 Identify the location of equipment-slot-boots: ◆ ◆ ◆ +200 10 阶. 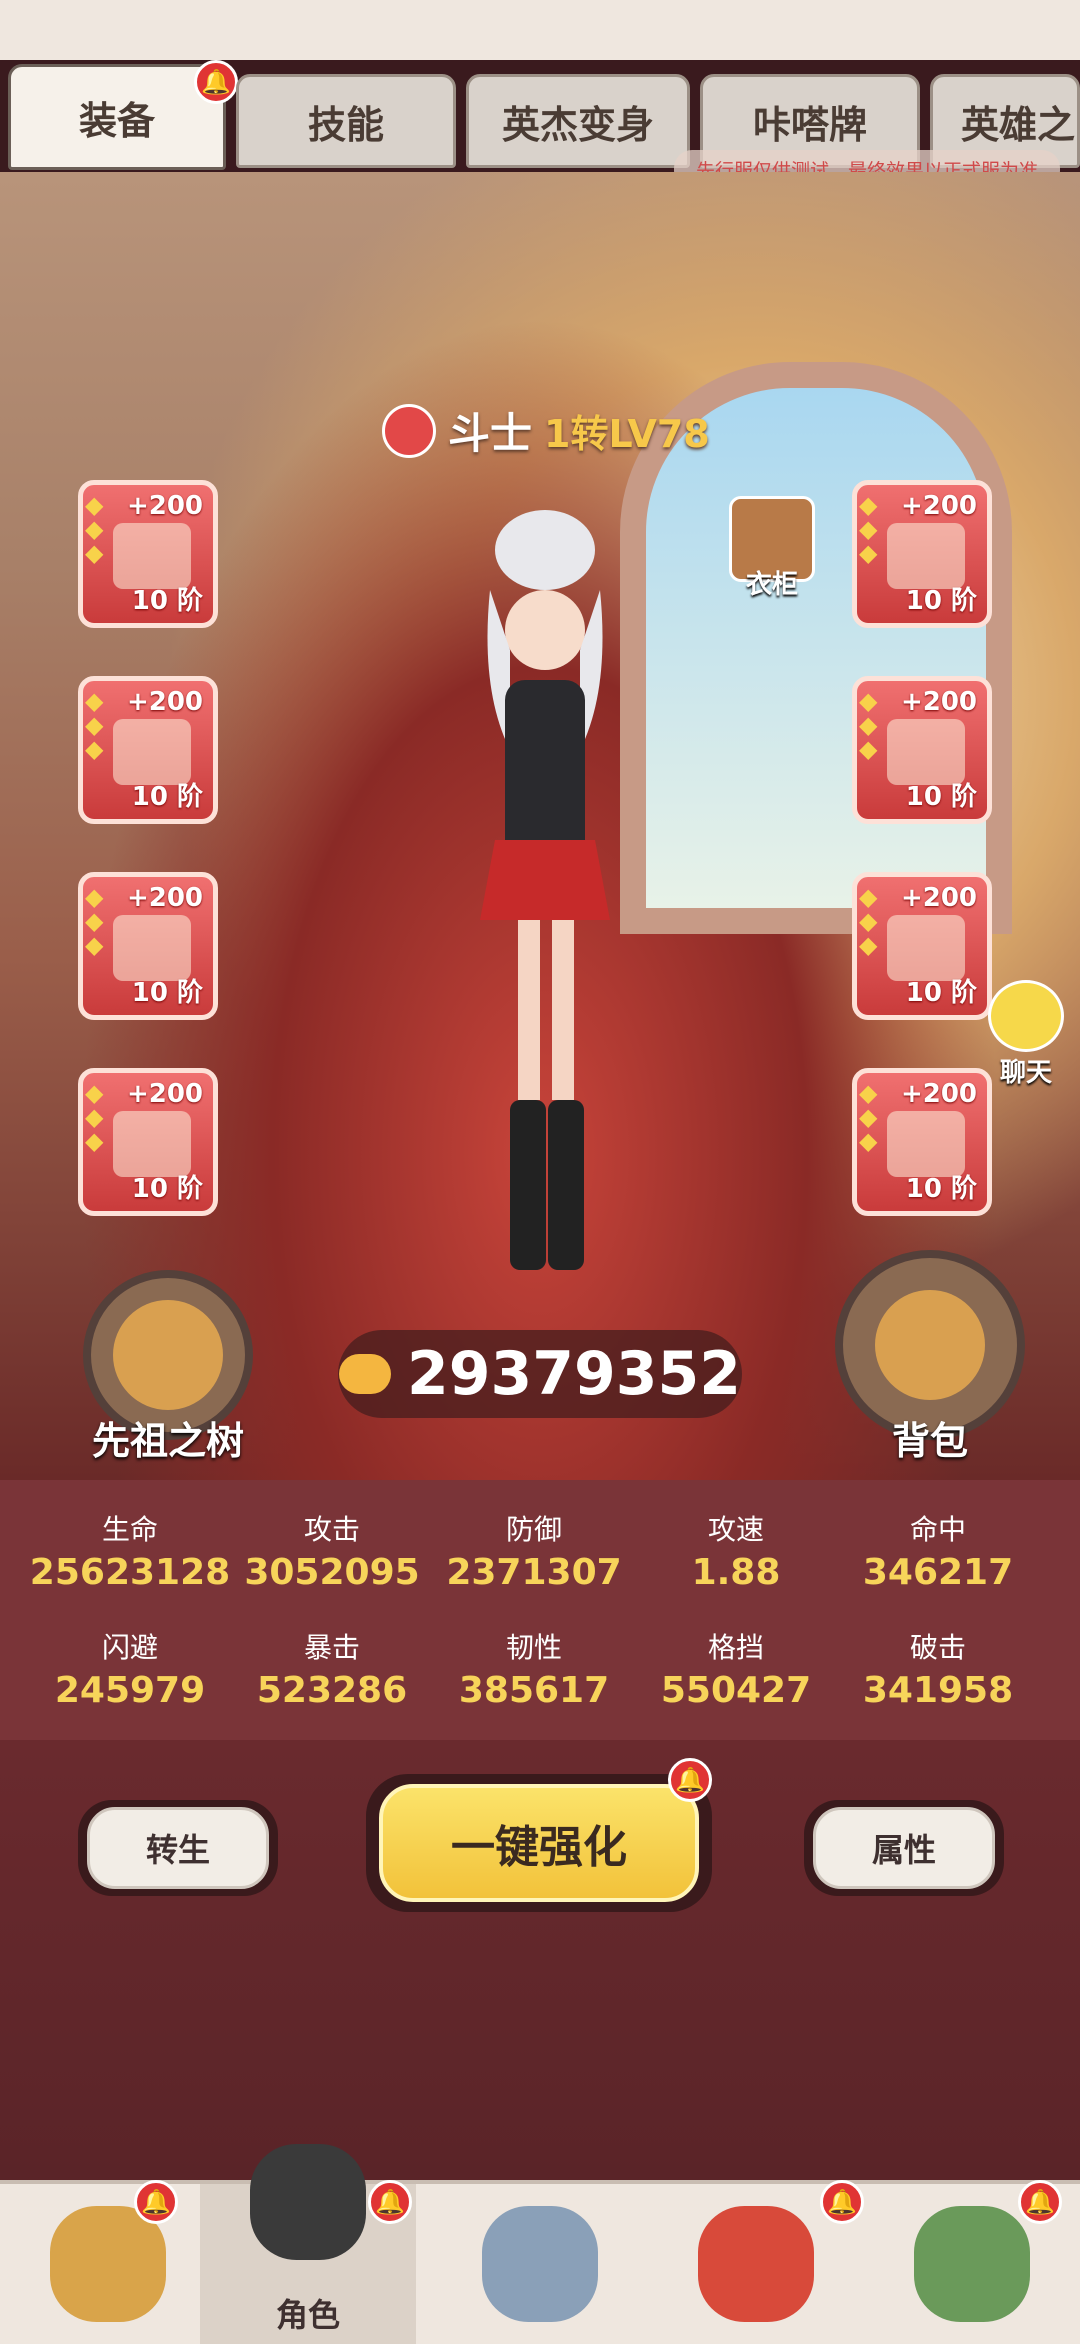
(922, 946).